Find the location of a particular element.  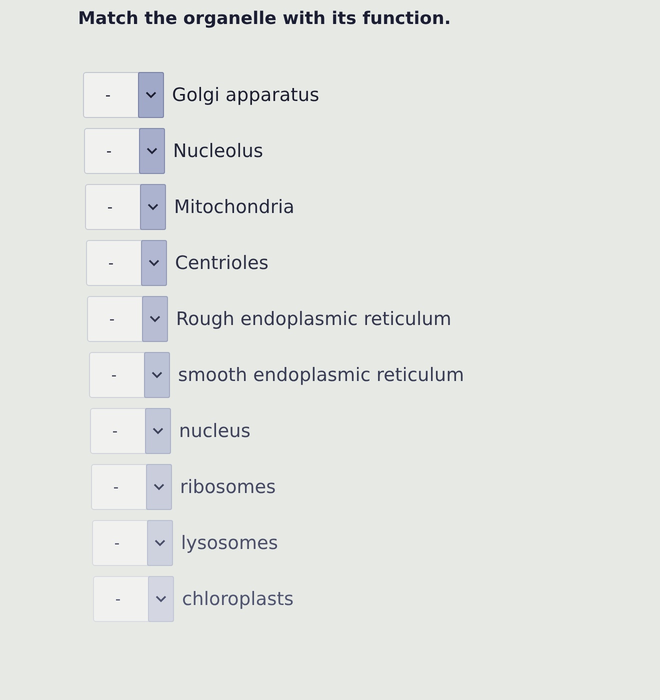

organelle-label: Nucleolus is located at coordinates (218, 151).